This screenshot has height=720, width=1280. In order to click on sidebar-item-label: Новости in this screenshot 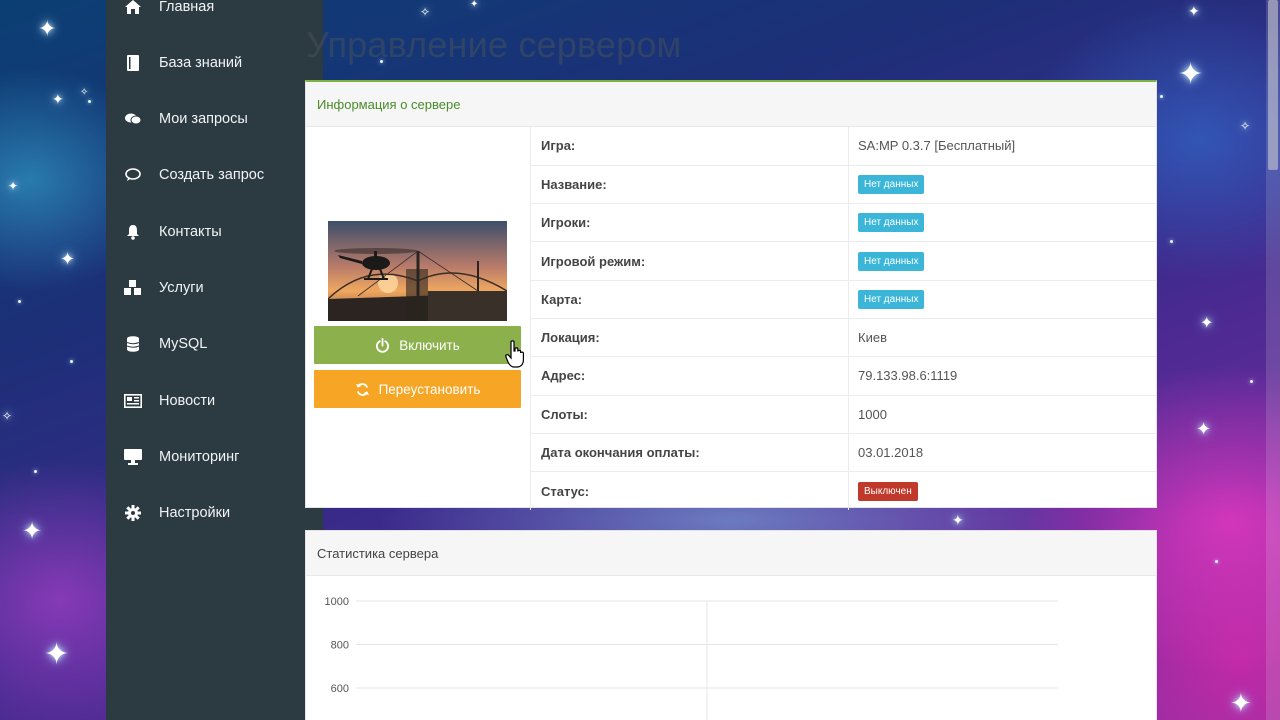, I will do `click(187, 401)`.